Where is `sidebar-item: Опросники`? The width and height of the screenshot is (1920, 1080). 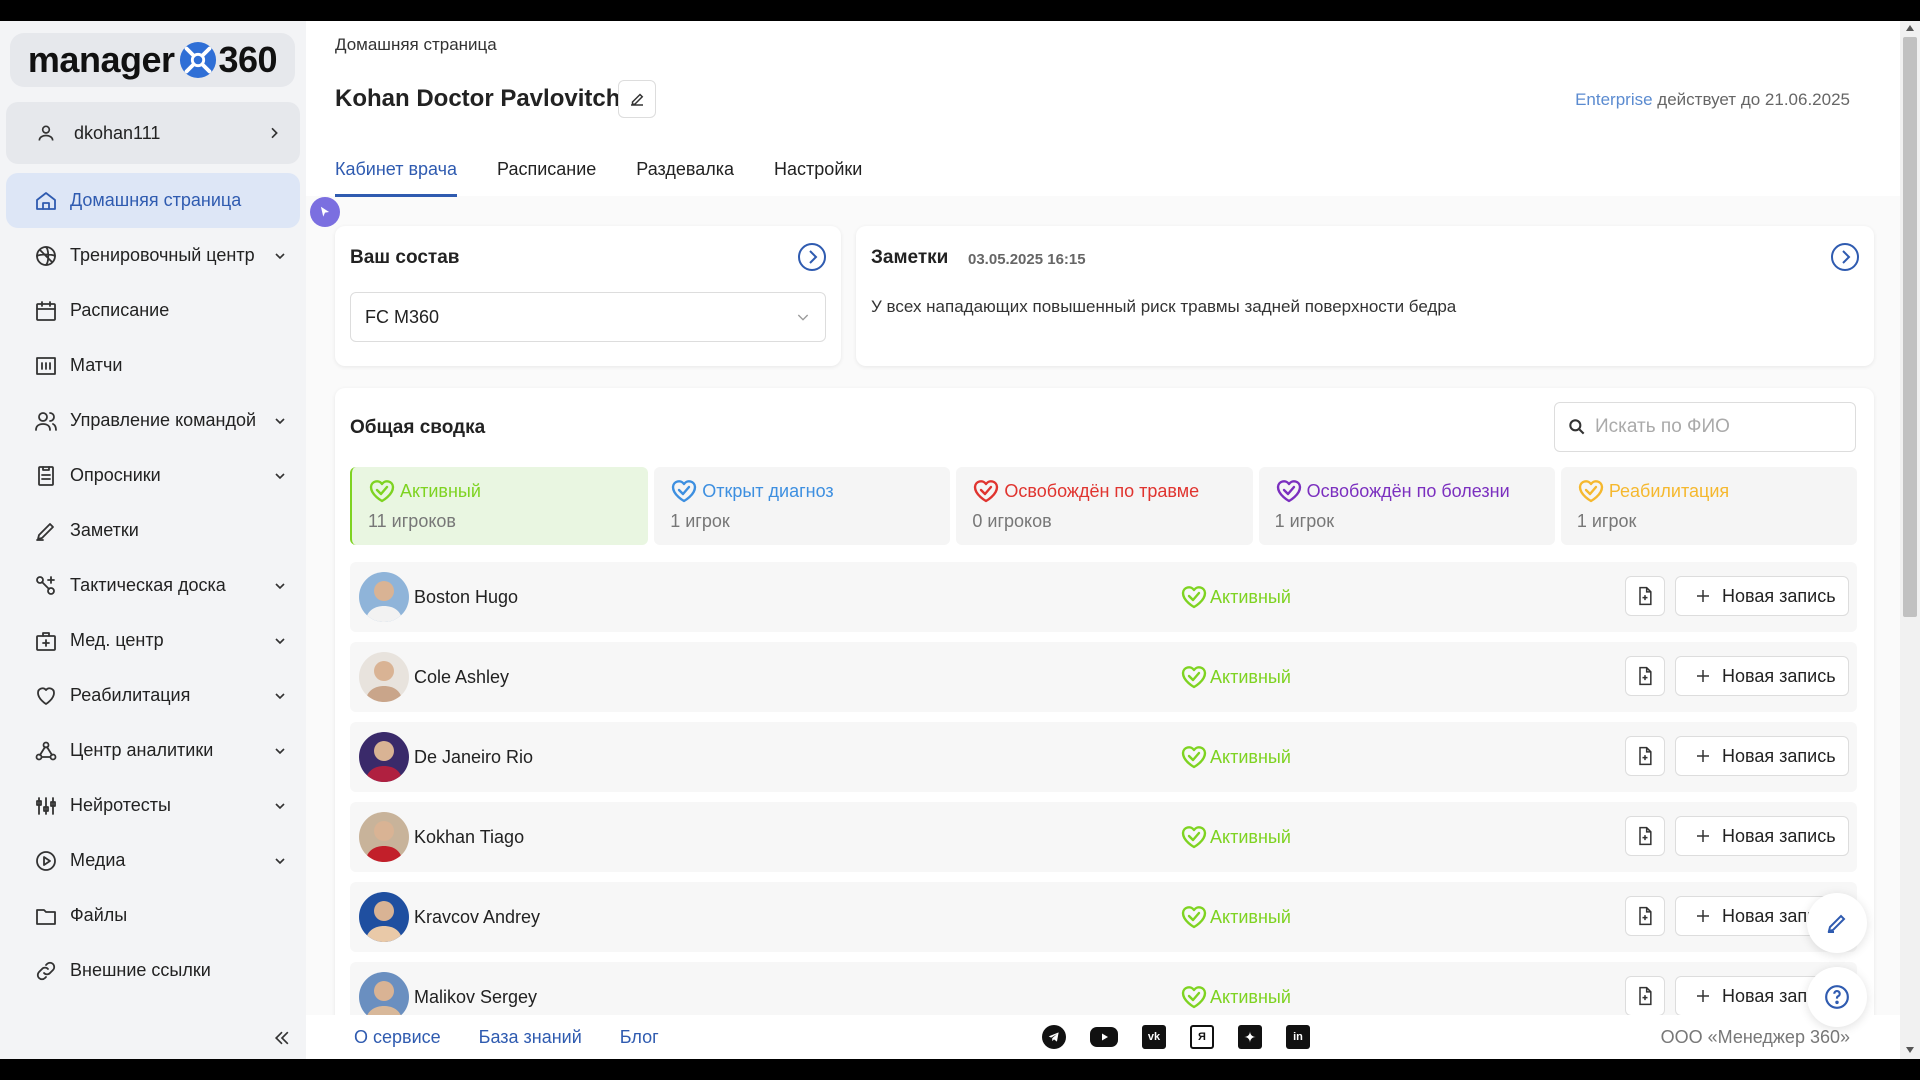
sidebar-item: Опросники is located at coordinates (153, 475).